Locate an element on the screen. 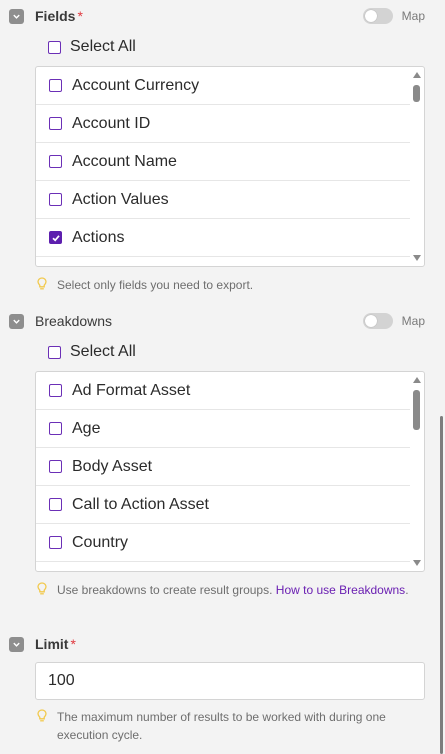 The image size is (445, 754). breakdowns-title: Breakdowns is located at coordinates (74, 321).